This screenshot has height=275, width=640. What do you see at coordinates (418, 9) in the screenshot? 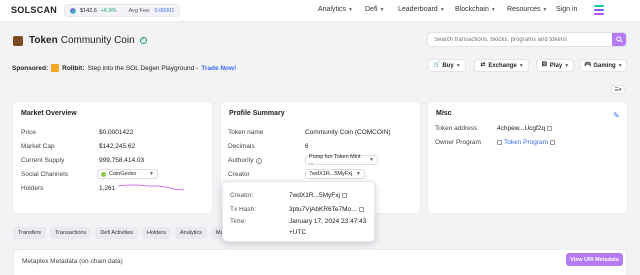
I see `nav-label: Leaderboard` at bounding box center [418, 9].